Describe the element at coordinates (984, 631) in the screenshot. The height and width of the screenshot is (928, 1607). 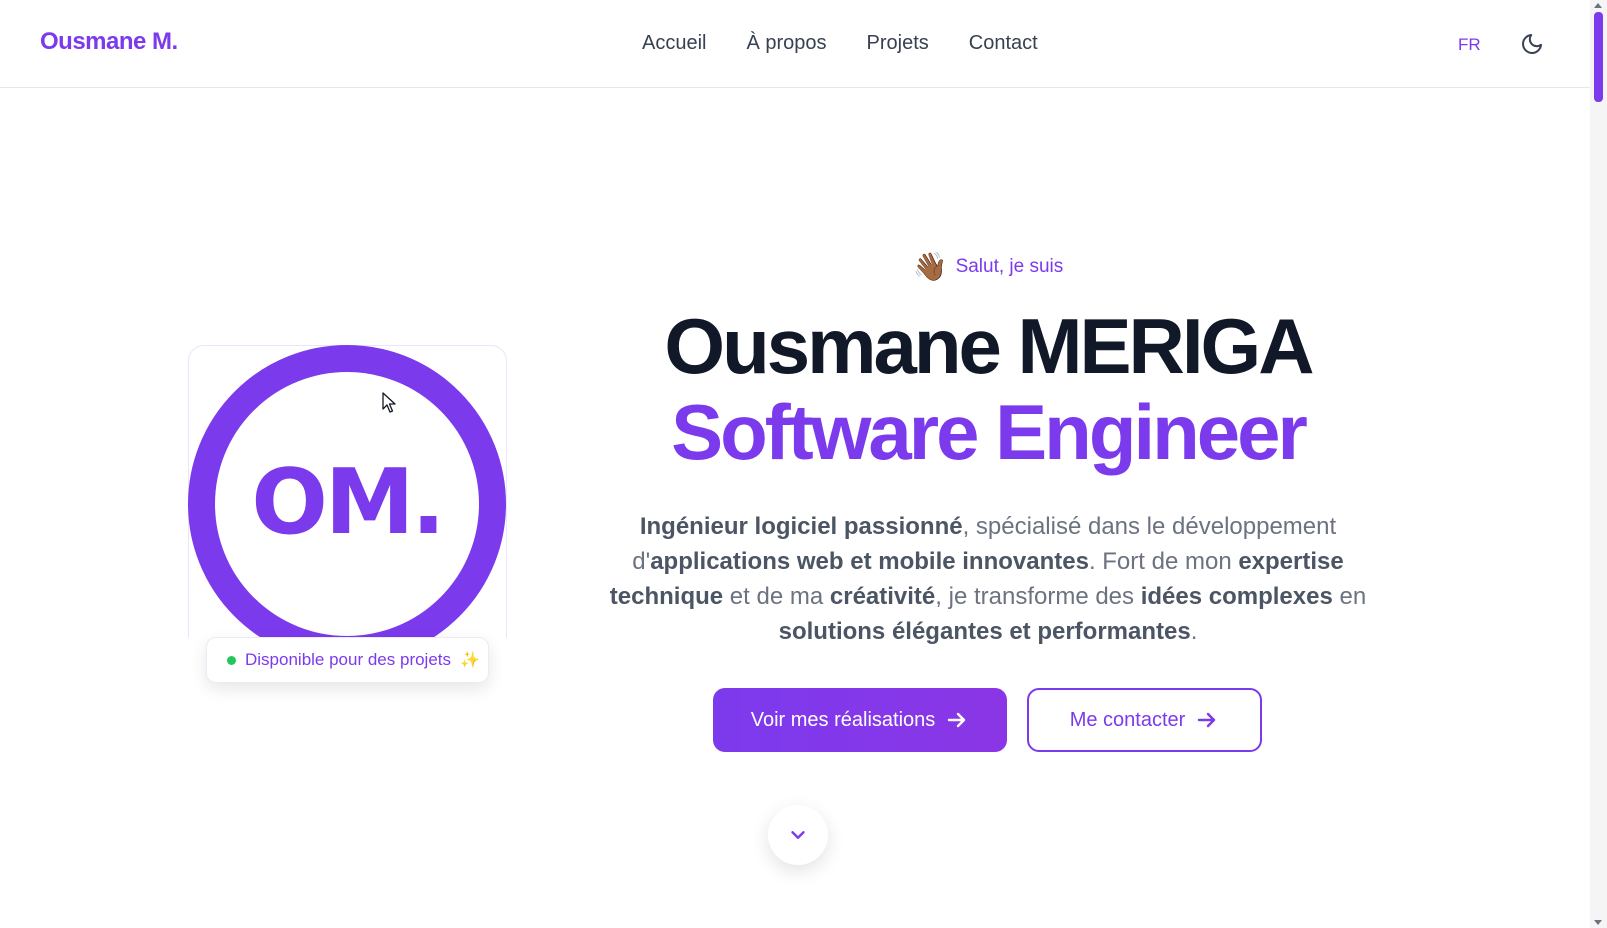
I see `description-part: solutions élégantes et performantes` at that location.